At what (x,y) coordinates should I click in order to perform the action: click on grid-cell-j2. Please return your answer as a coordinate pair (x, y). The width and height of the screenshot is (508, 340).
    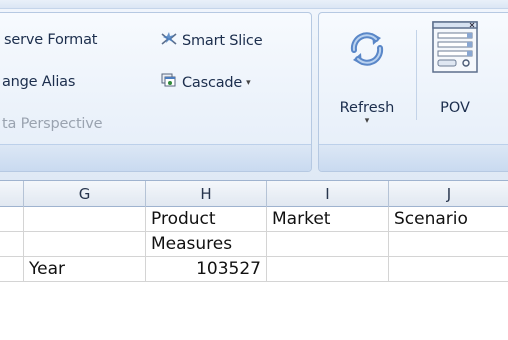
    Looking at the image, I should click on (448, 244).